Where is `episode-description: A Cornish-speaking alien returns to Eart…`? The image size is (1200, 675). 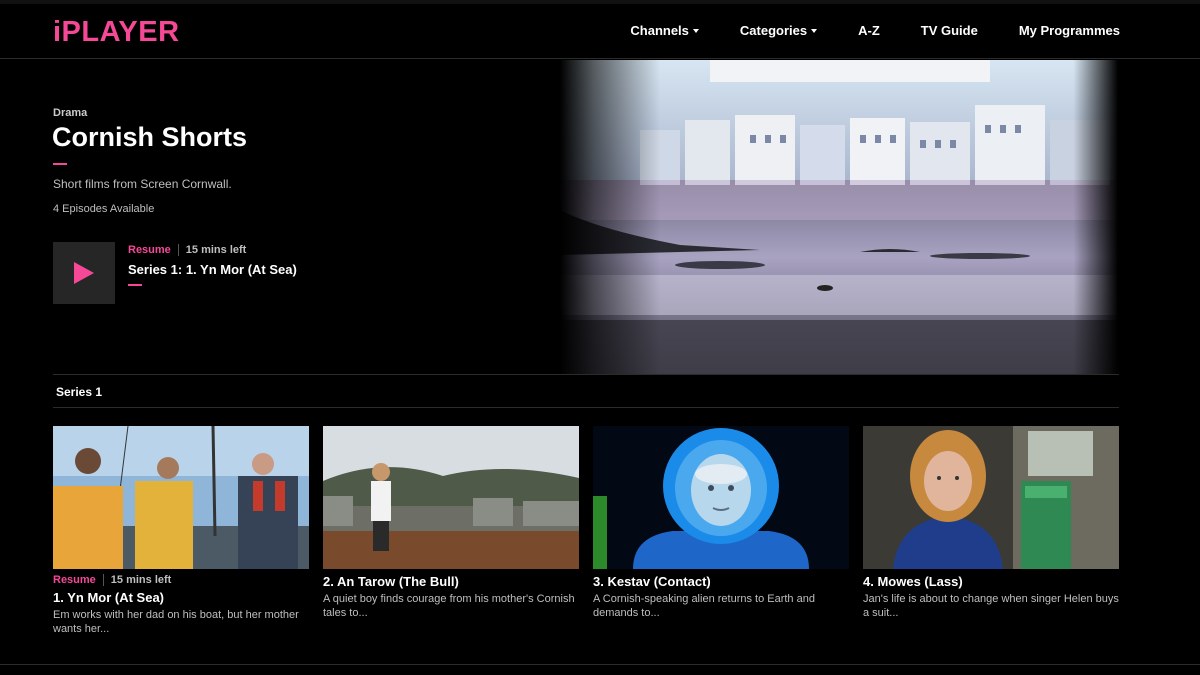 episode-description: A Cornish-speaking alien returns to Eart… is located at coordinates (704, 606).